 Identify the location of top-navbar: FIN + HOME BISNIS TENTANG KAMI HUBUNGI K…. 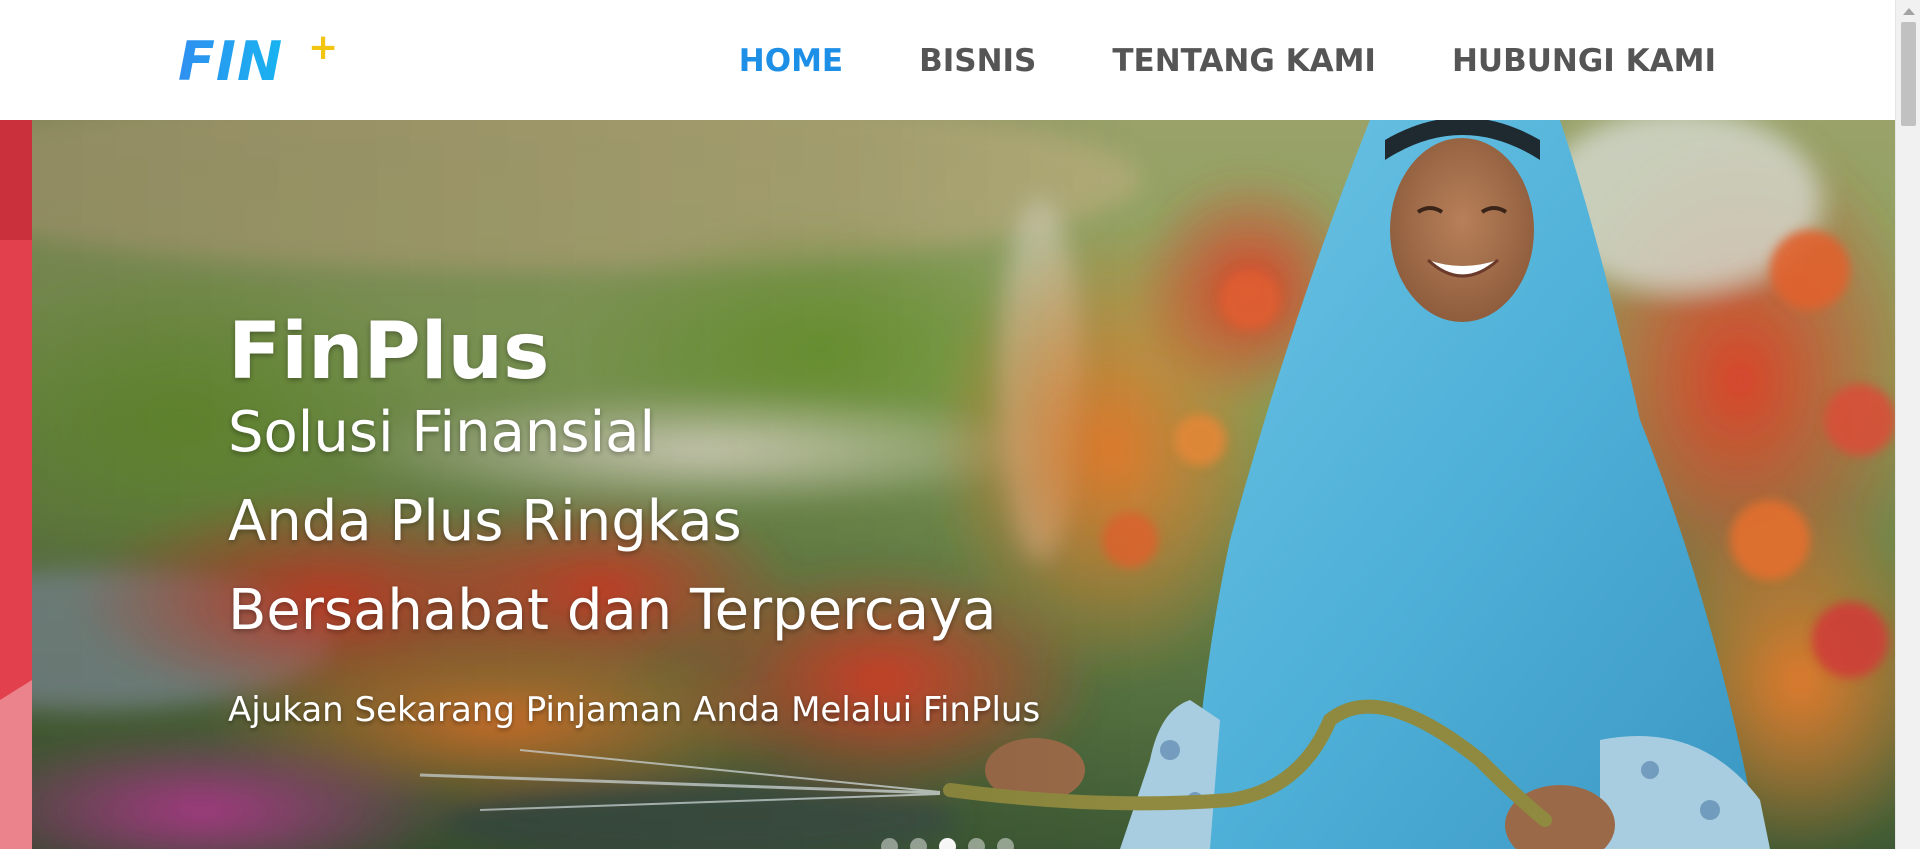
(947, 60).